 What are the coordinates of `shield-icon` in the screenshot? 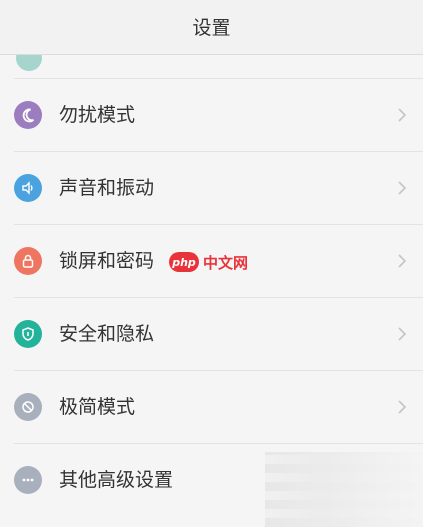 It's located at (28, 334).